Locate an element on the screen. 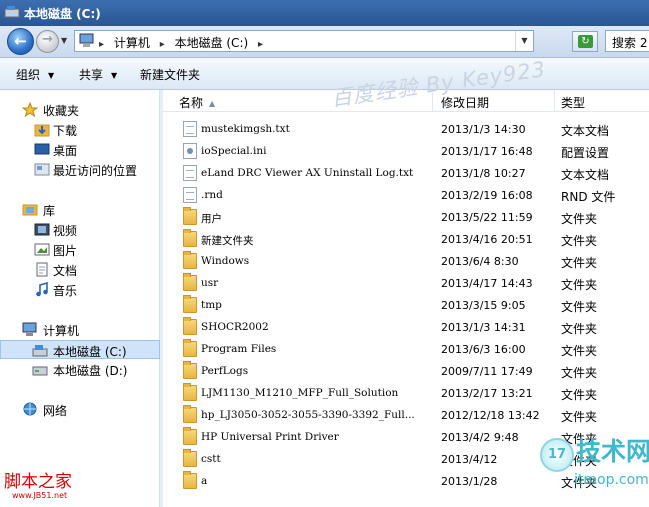 This screenshot has height=507, width=649. nav-downloads: 下载 is located at coordinates (80, 129).